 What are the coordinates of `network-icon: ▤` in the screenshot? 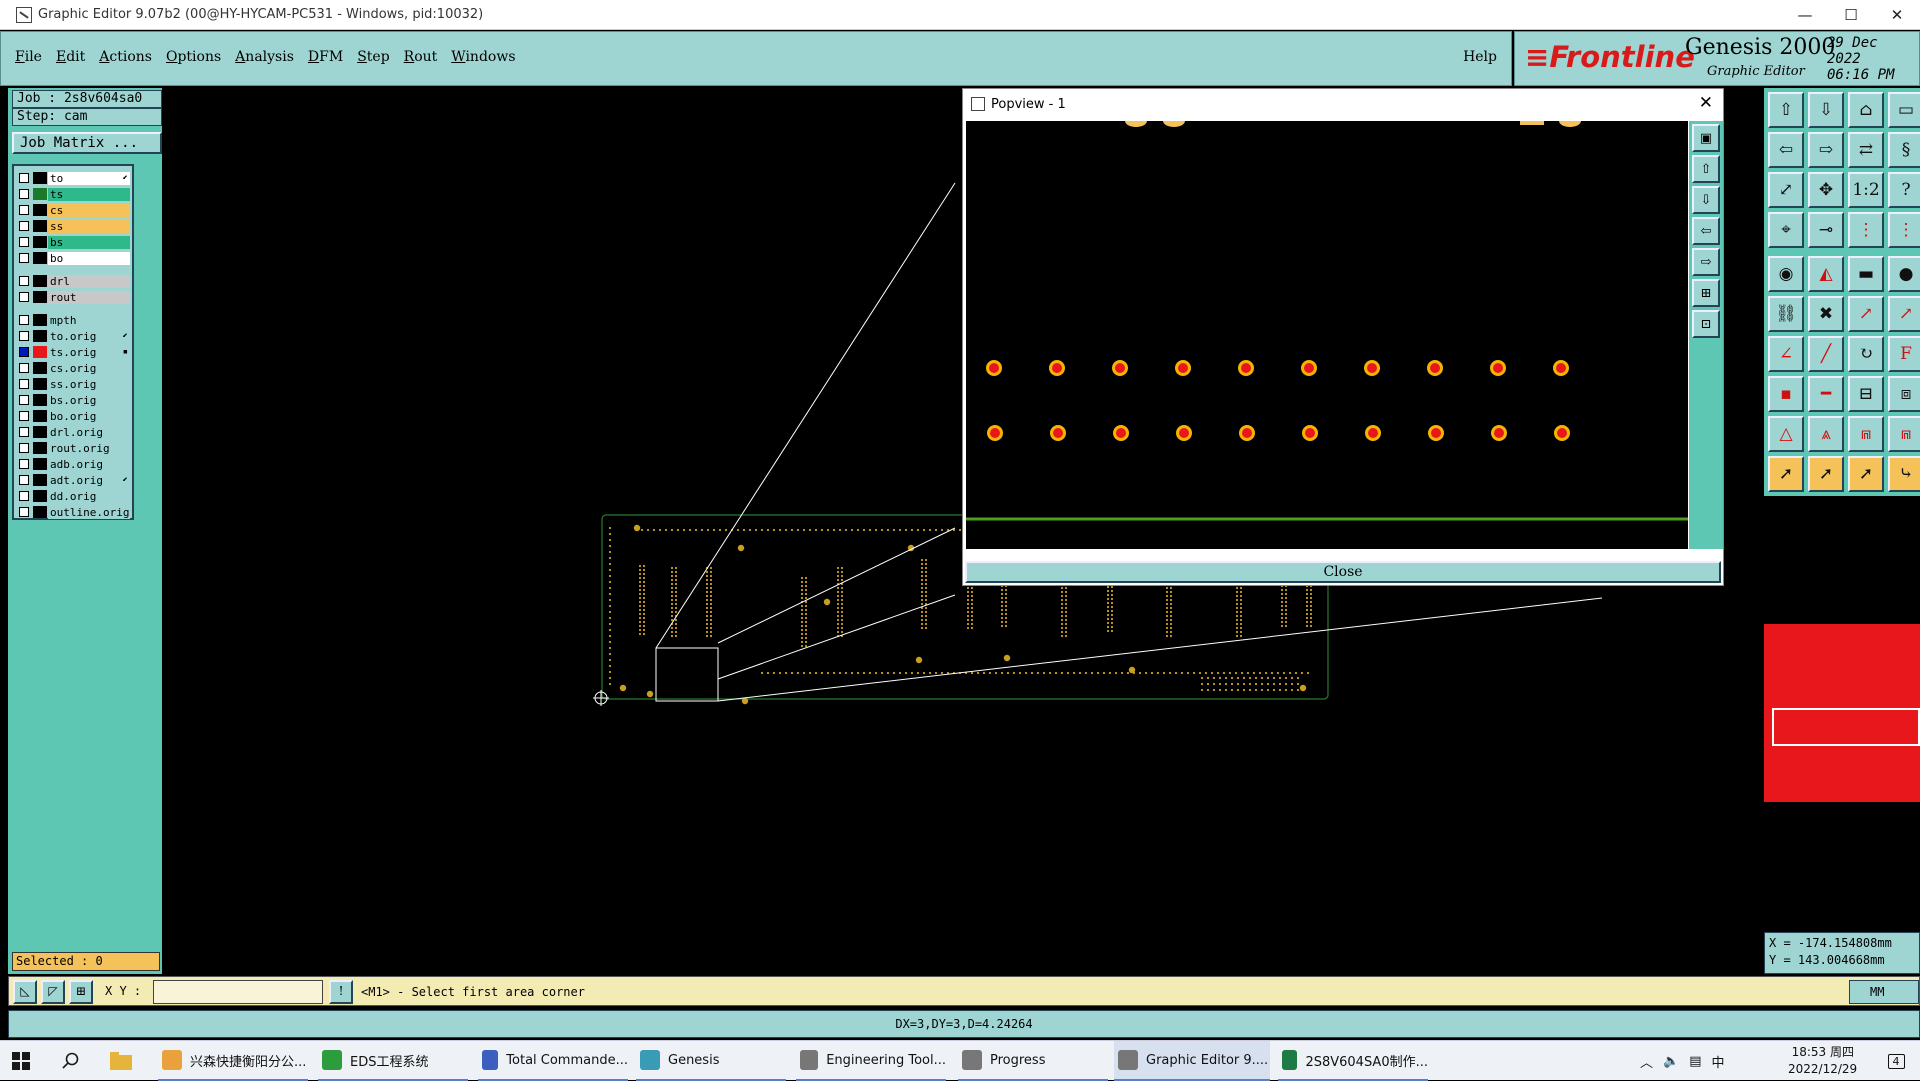 It's located at (1695, 1061).